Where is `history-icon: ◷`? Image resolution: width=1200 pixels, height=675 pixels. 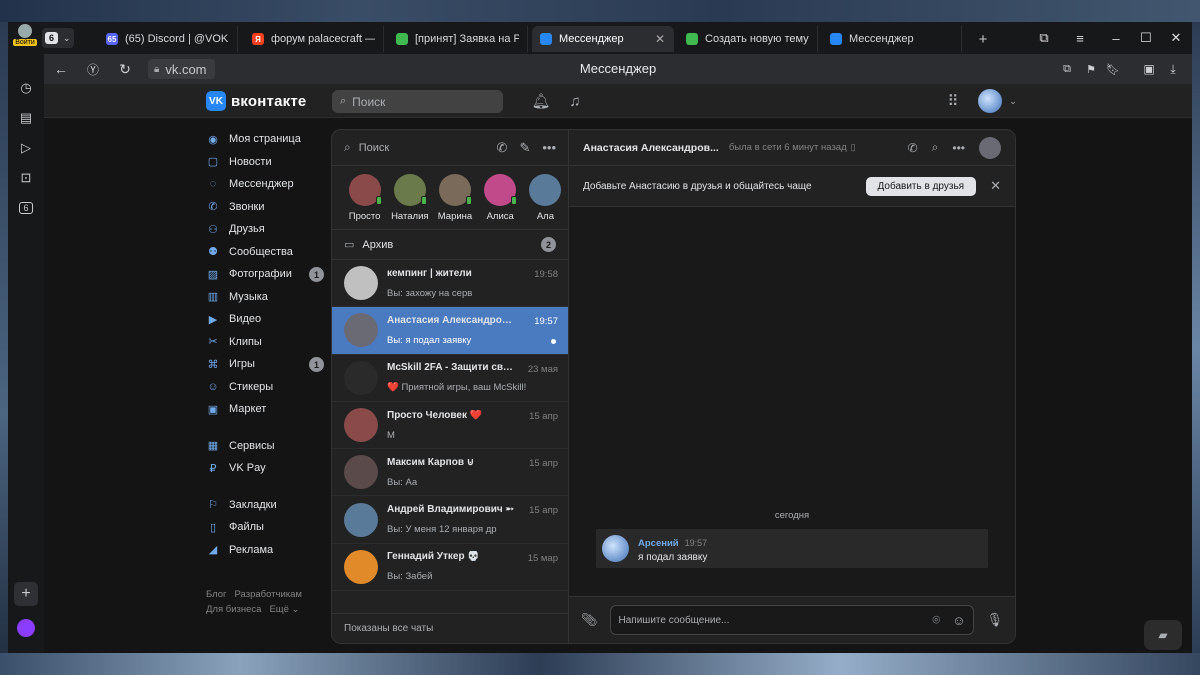 history-icon: ◷ is located at coordinates (26, 88).